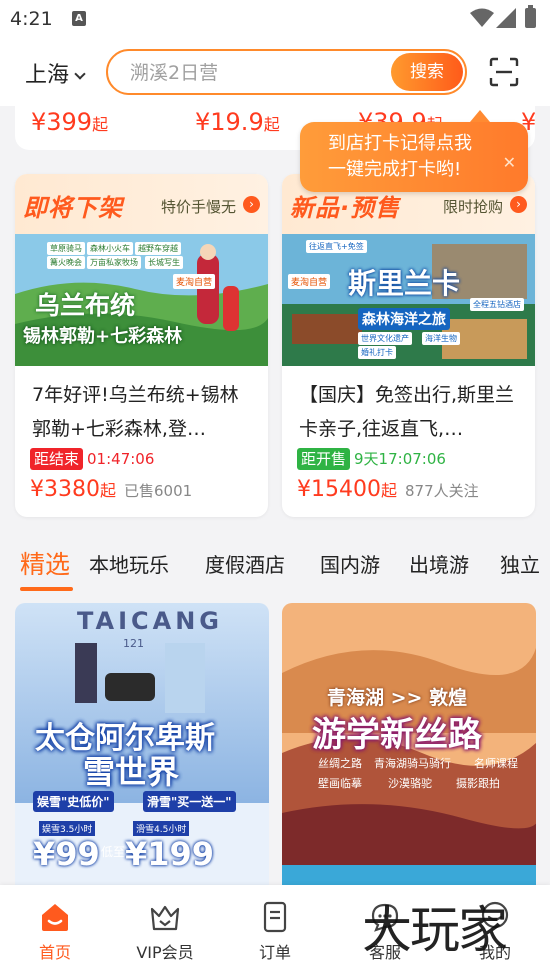  Describe the element at coordinates (345, 208) in the screenshot. I see `deal-banner-title: 新品·预售` at that location.